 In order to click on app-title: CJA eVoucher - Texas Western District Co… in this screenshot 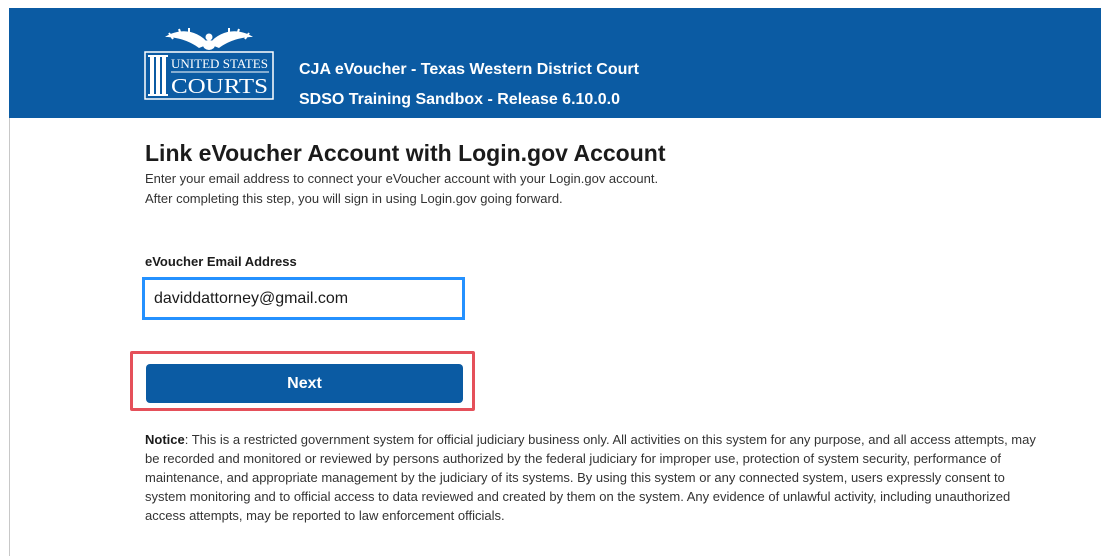, I will do `click(469, 69)`.